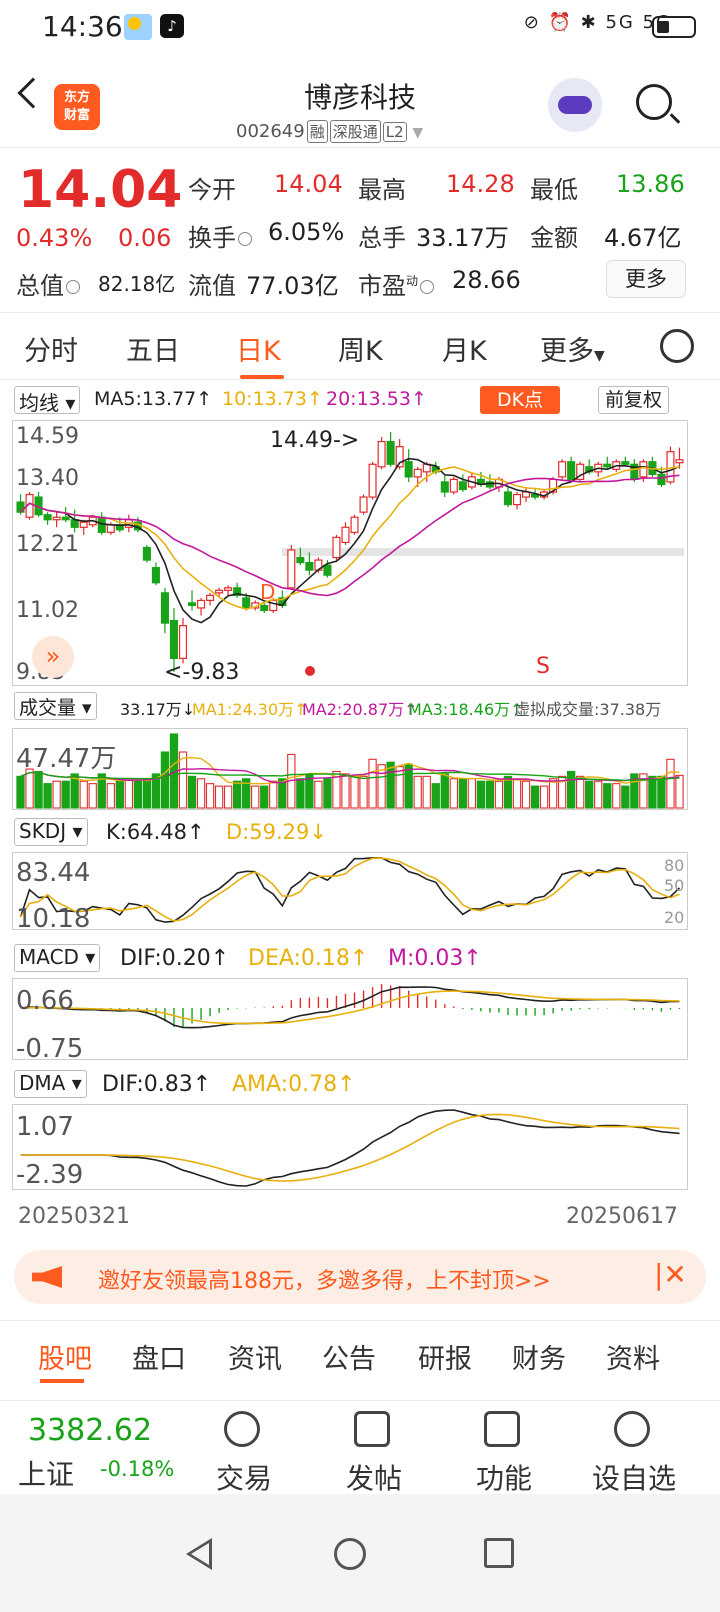 The height and width of the screenshot is (1612, 720). What do you see at coordinates (360, 709) in the screenshot?
I see `volume-ma2: MA2:20.87万↑` at bounding box center [360, 709].